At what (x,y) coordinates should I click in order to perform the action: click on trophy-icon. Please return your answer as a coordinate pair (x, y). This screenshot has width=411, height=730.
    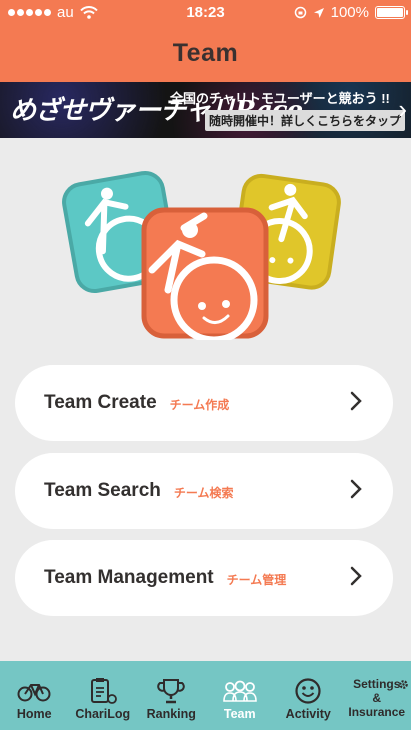
    Looking at the image, I should click on (171, 691).